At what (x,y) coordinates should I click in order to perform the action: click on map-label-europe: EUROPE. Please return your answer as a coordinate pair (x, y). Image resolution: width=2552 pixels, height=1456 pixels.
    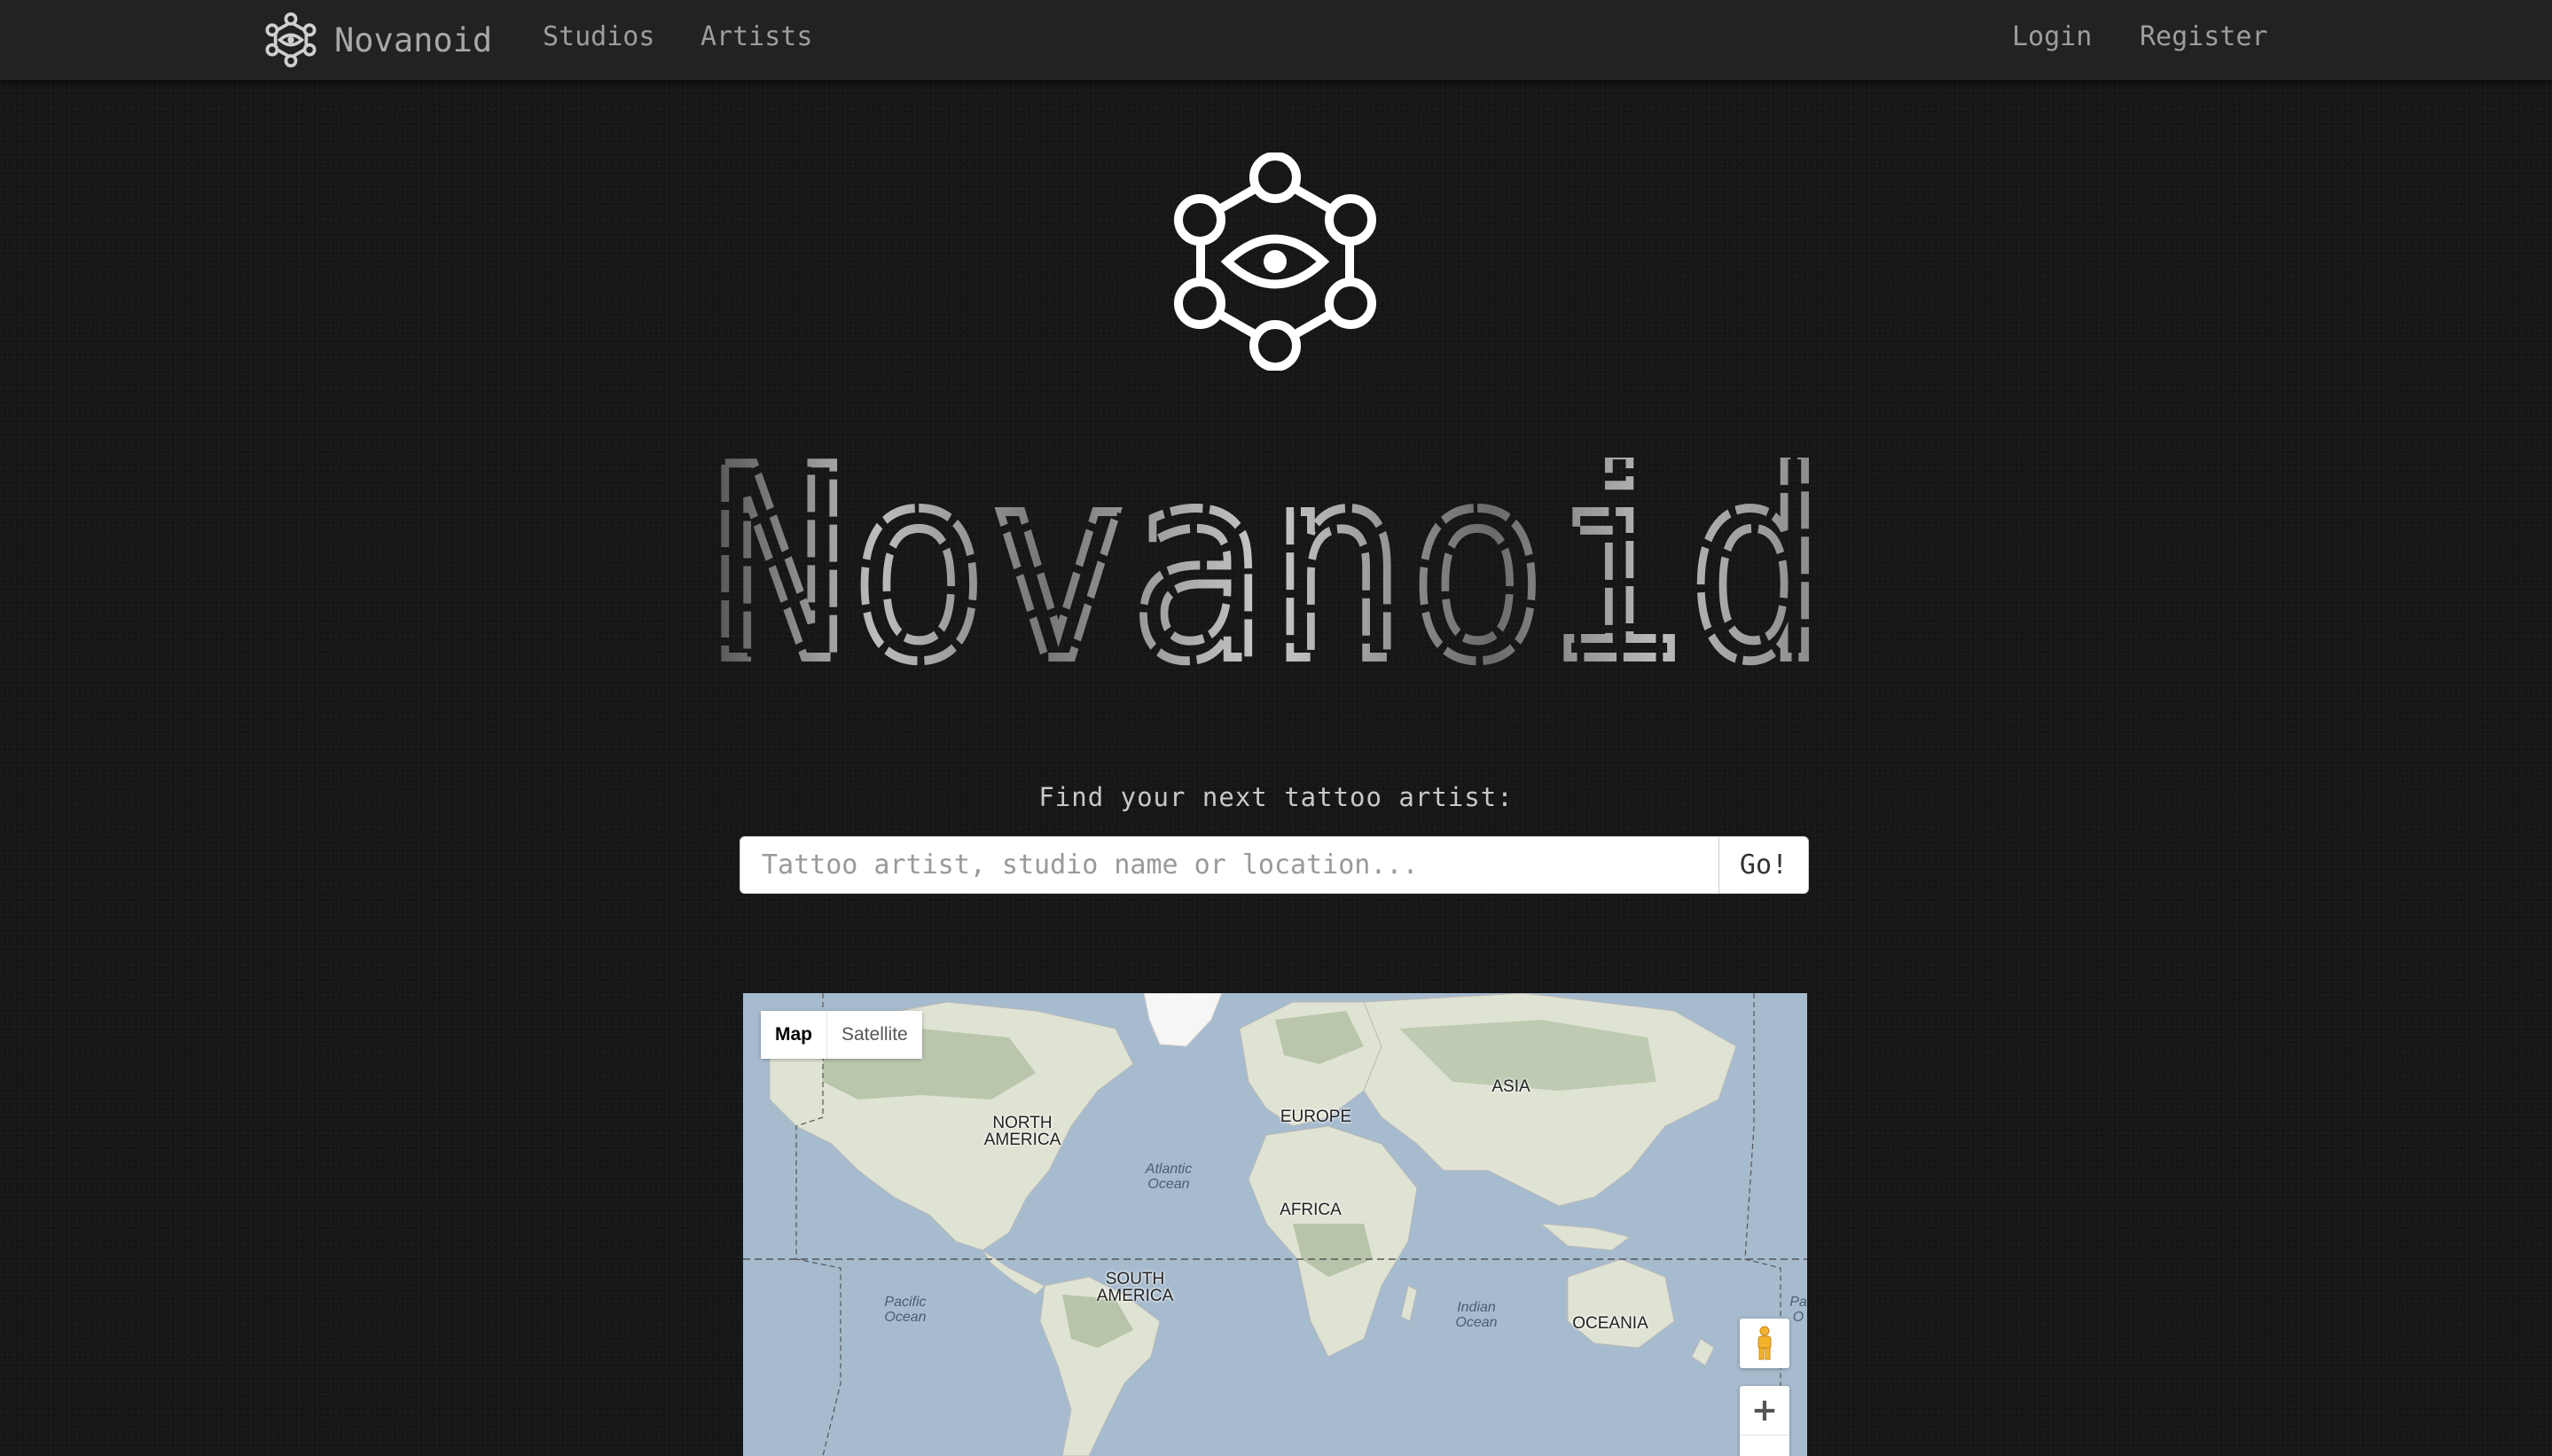
    Looking at the image, I should click on (1316, 1117).